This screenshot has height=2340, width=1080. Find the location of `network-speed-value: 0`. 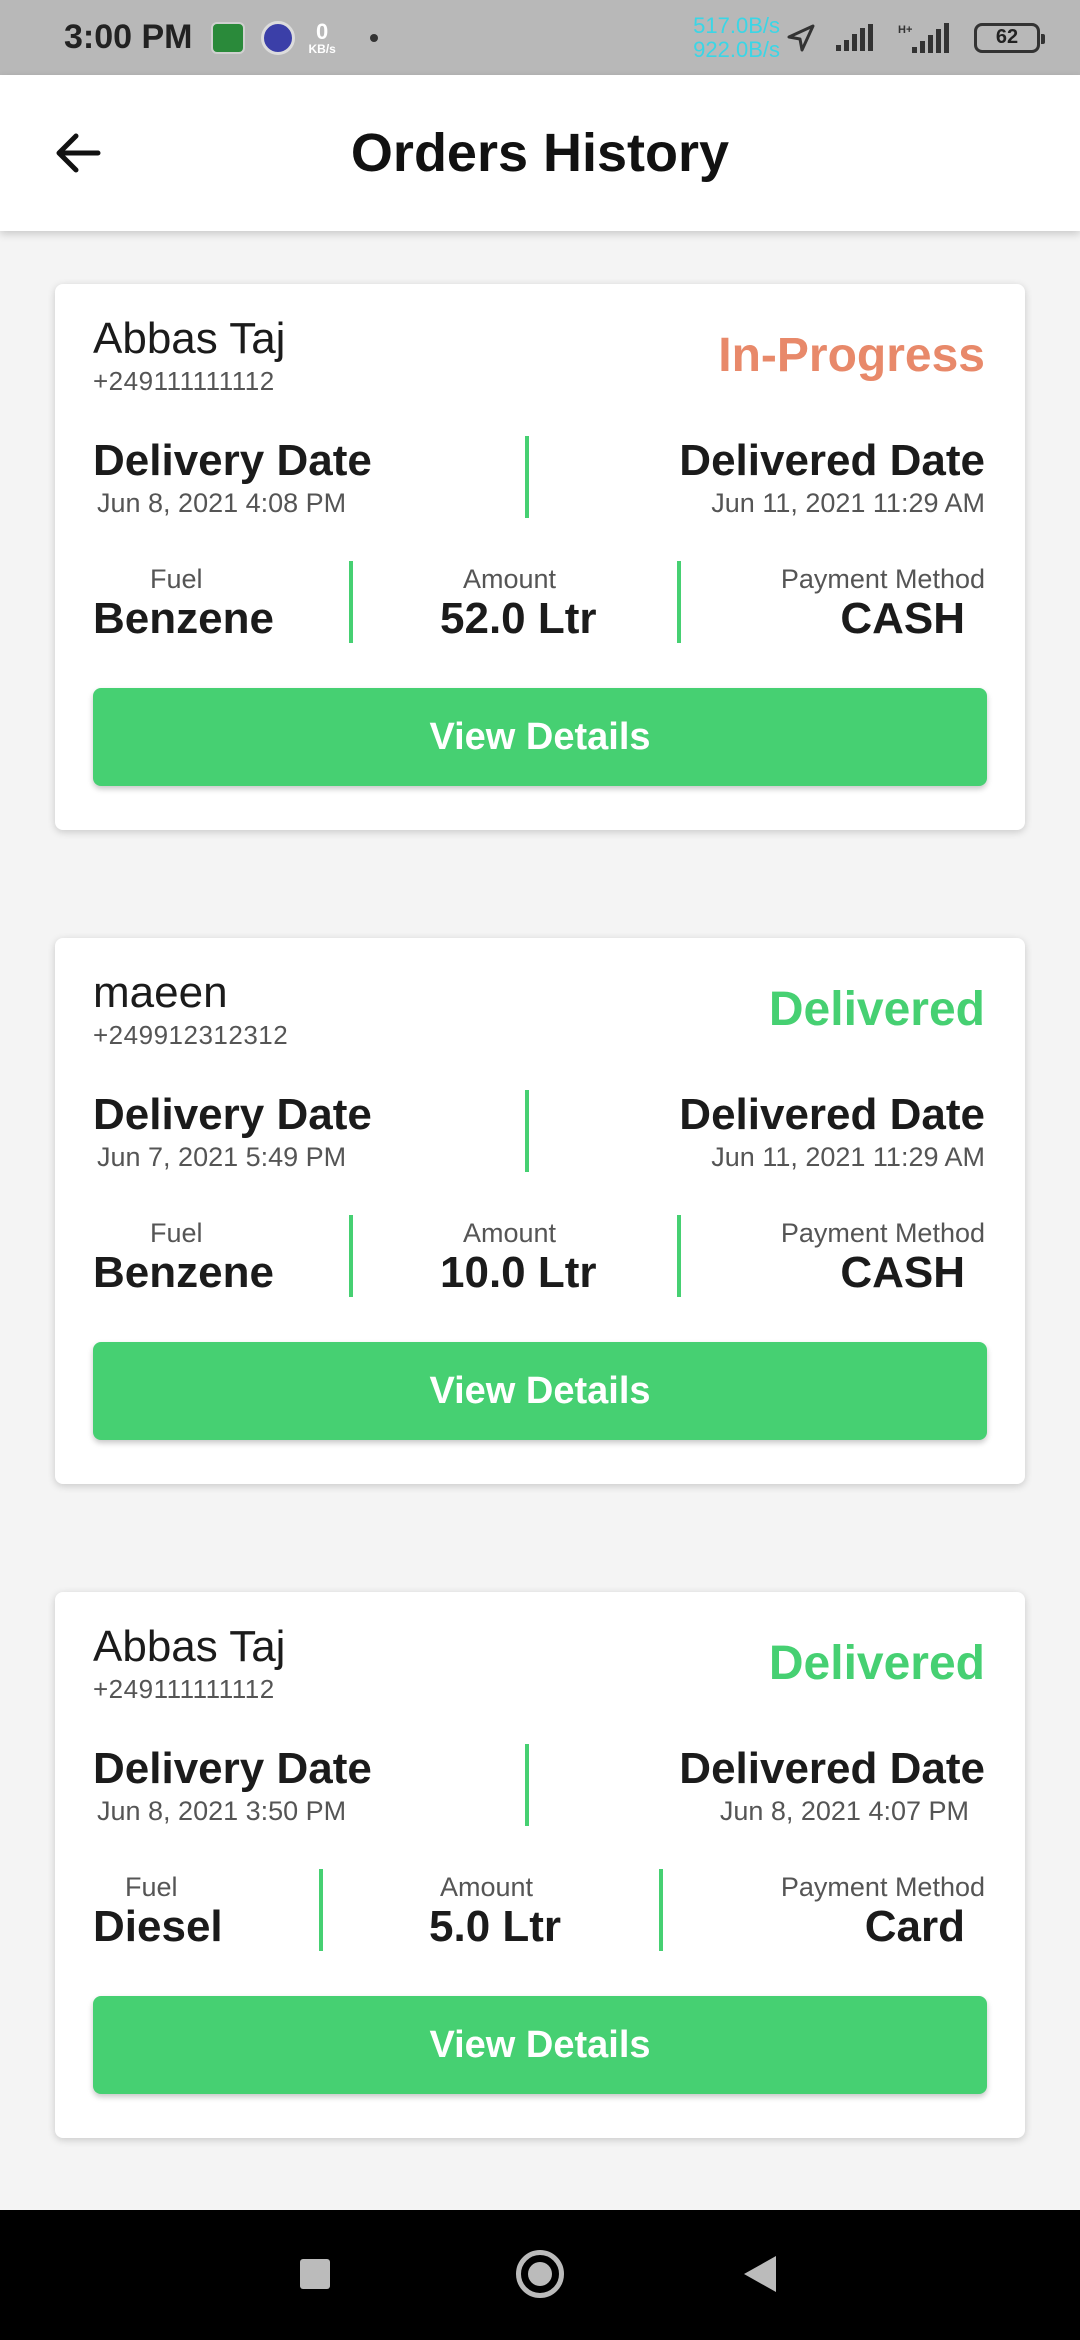

network-speed-value: 0 is located at coordinates (322, 31).